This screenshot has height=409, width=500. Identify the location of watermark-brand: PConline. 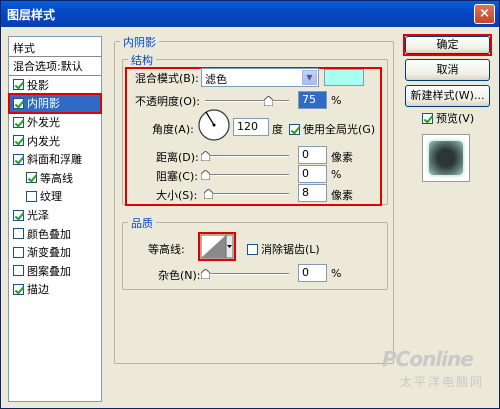
(428, 359).